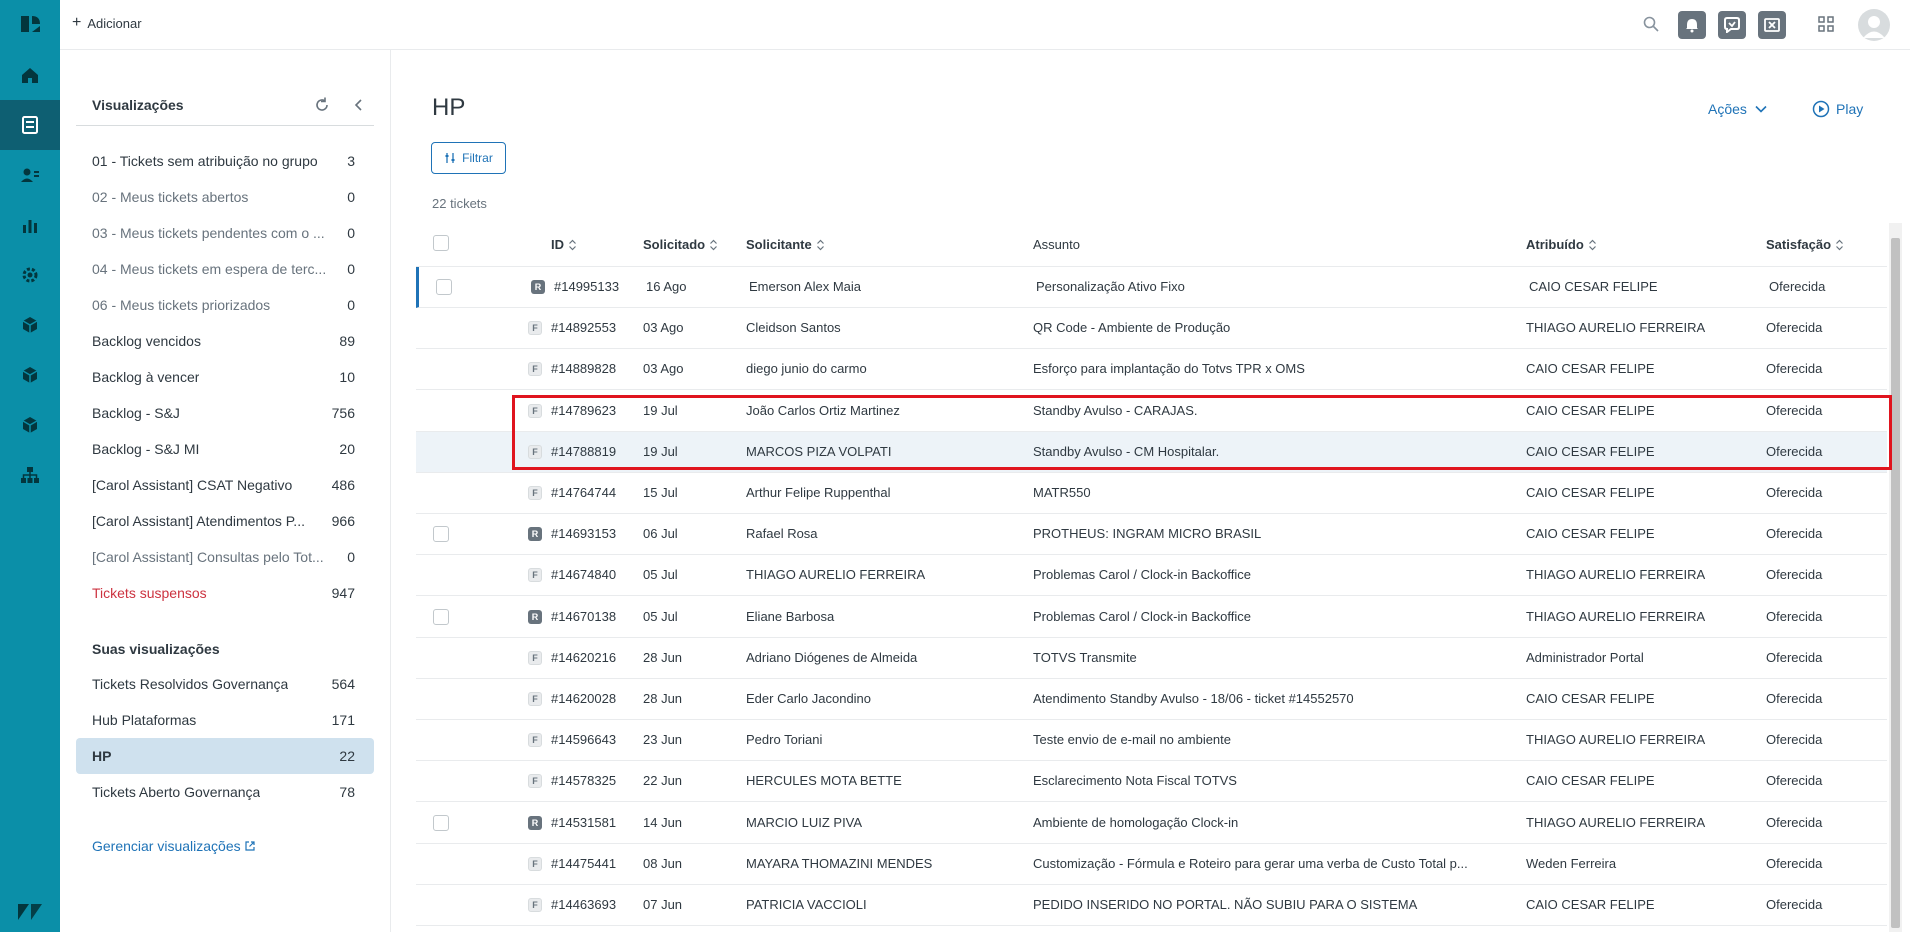 This screenshot has width=1910, height=932. Describe the element at coordinates (1110, 286) in the screenshot. I see `ticket-subject: Personalização Ativo Fixo` at that location.